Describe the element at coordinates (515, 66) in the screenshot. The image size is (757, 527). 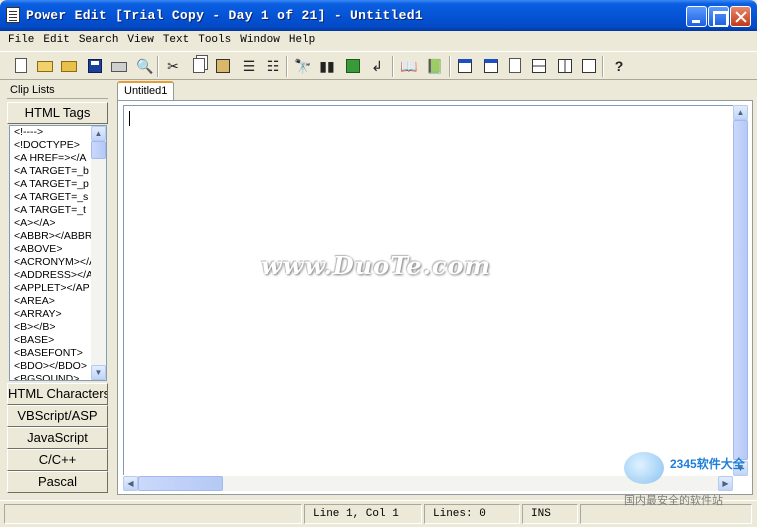
I see `document-icon` at that location.